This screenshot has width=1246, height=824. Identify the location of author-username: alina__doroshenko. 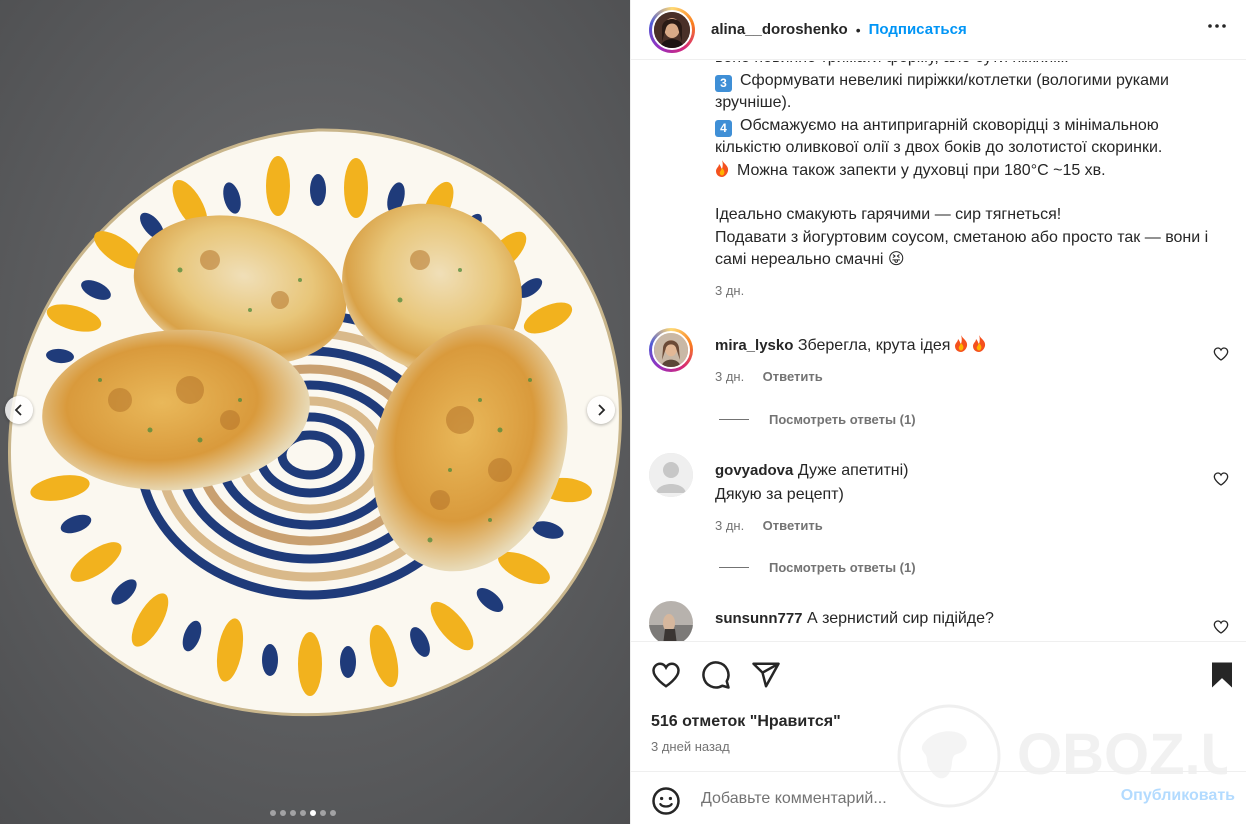
(779, 29).